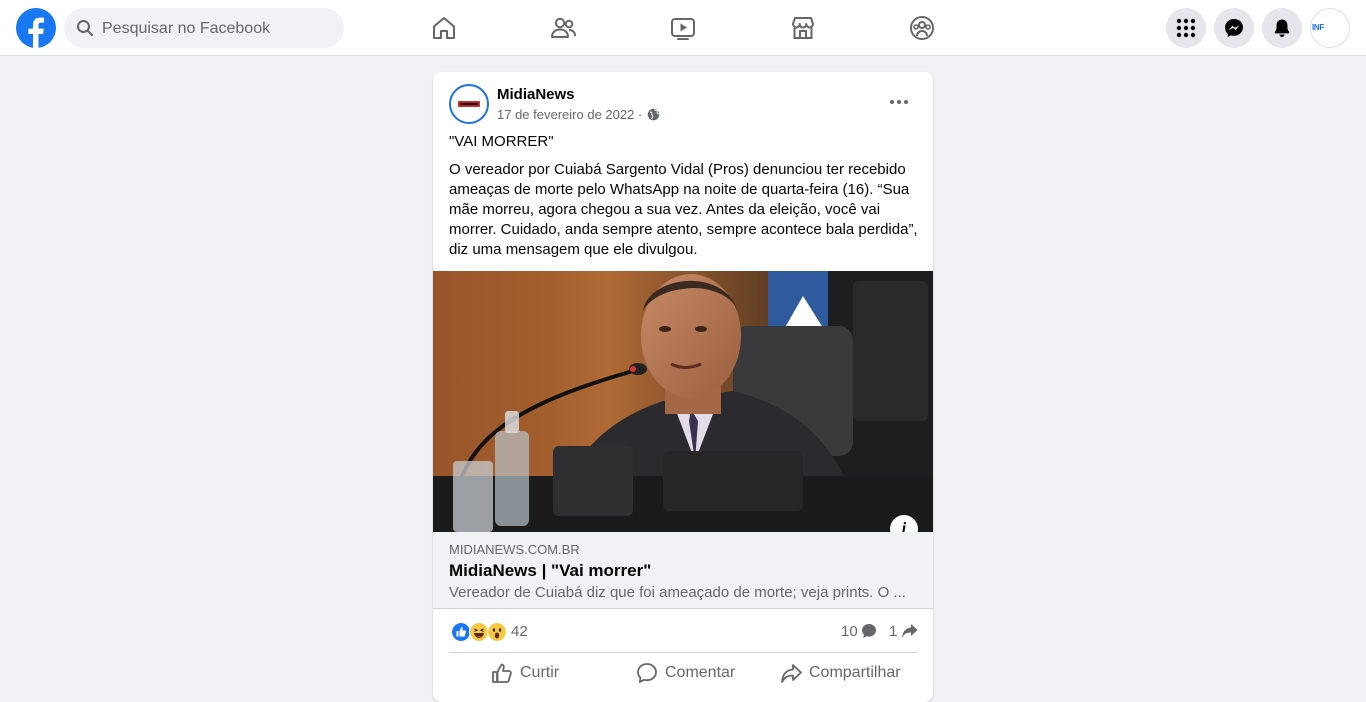 The height and width of the screenshot is (702, 1366). Describe the element at coordinates (36, 28) in the screenshot. I see `facebook-logo-icon` at that location.